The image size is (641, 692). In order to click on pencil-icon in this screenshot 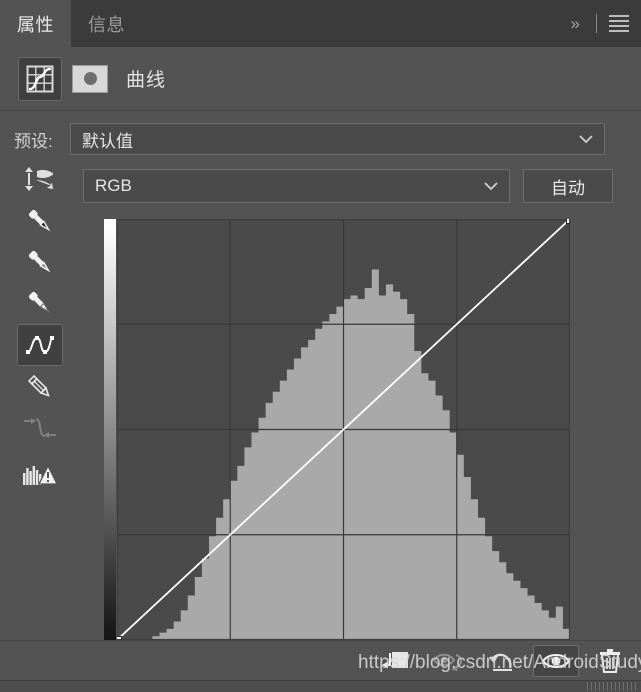, I will do `click(38, 385)`.